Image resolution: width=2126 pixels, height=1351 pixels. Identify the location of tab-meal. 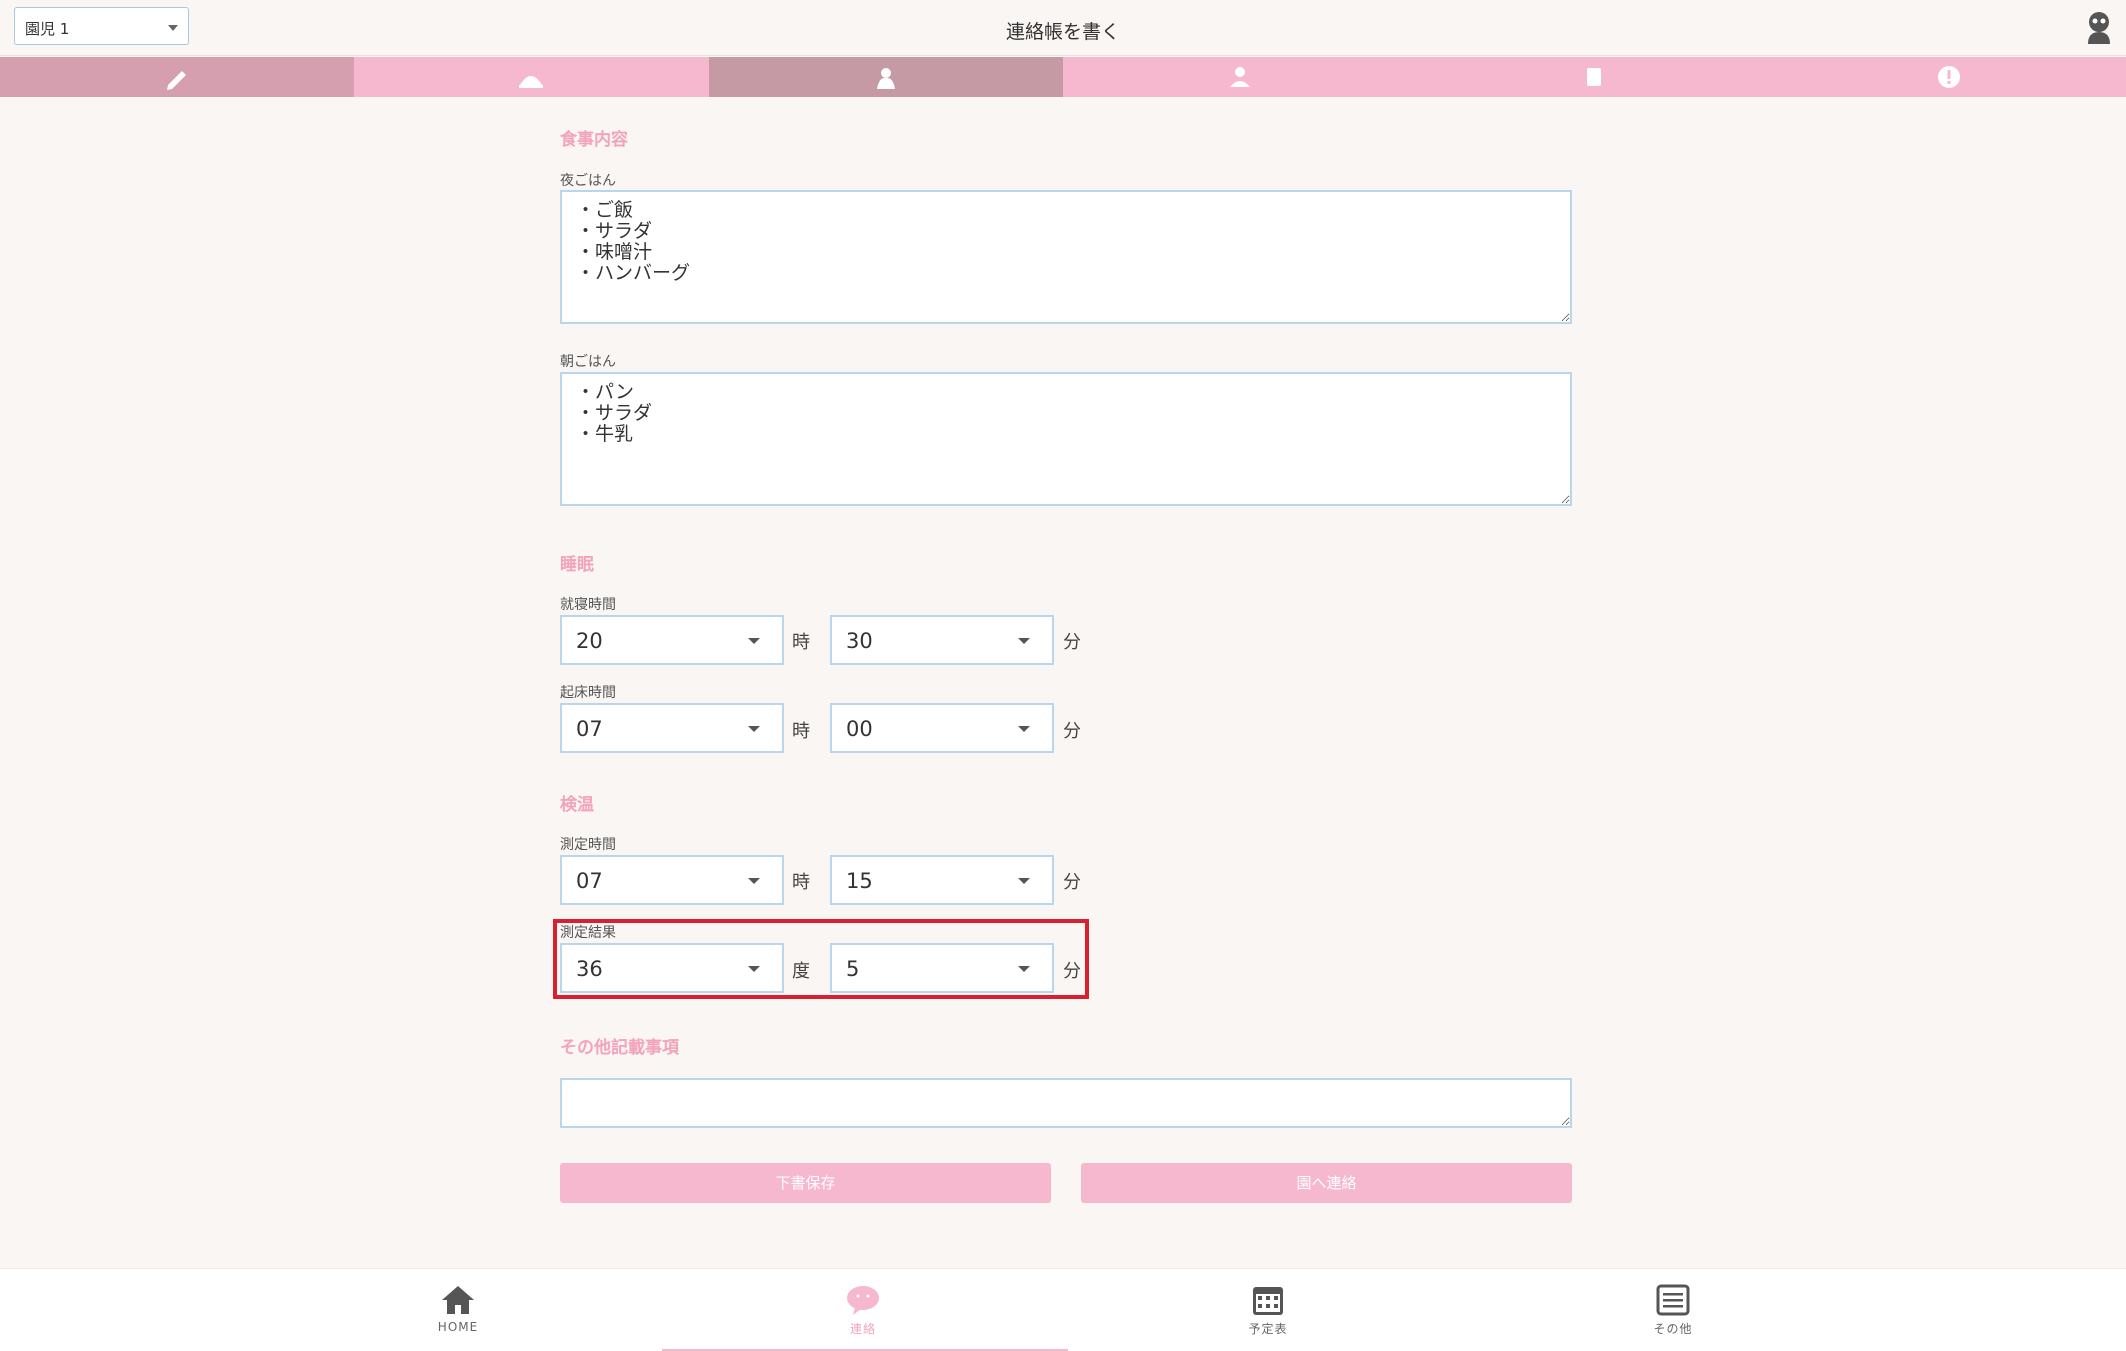
(531, 77).